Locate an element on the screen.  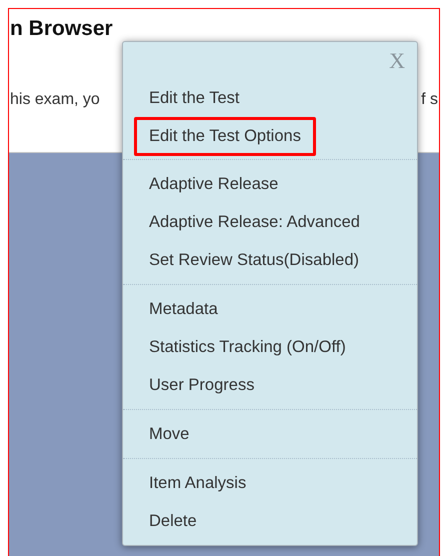
menu-item: Item Analysis is located at coordinates (198, 483).